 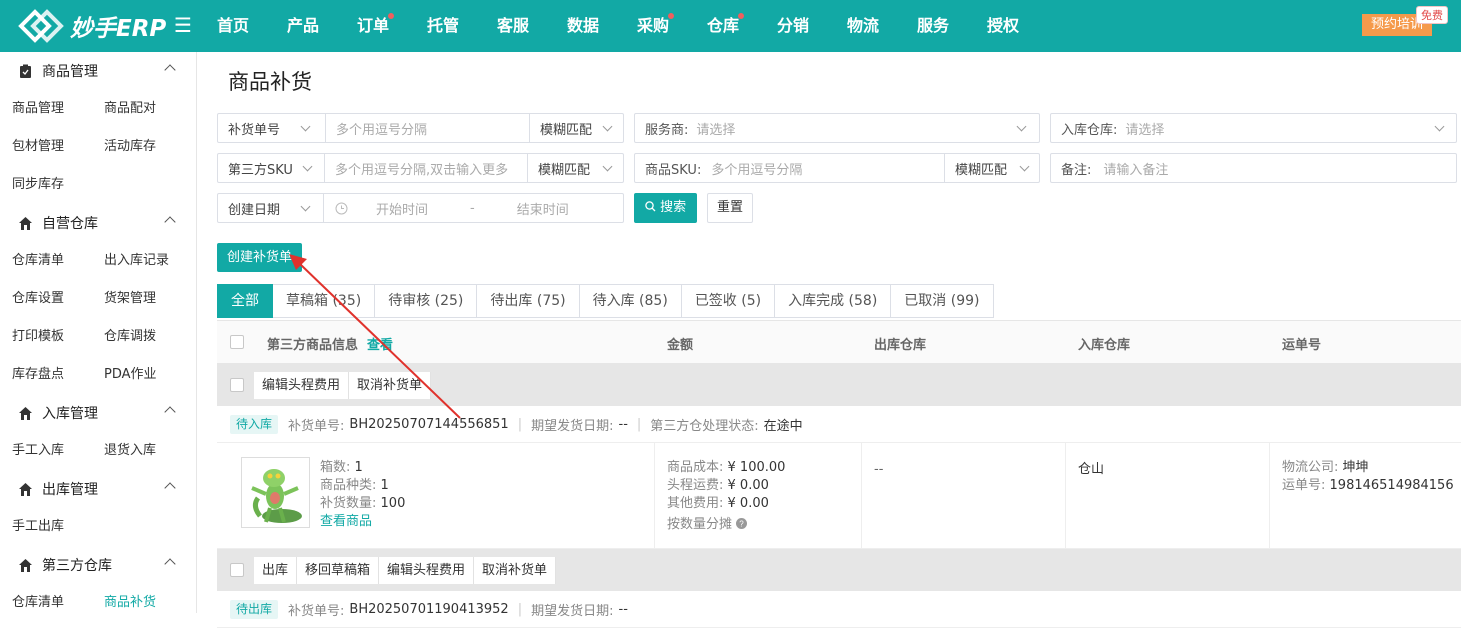 I want to click on status-tab: 待入库 (85), so click(x=630, y=301).